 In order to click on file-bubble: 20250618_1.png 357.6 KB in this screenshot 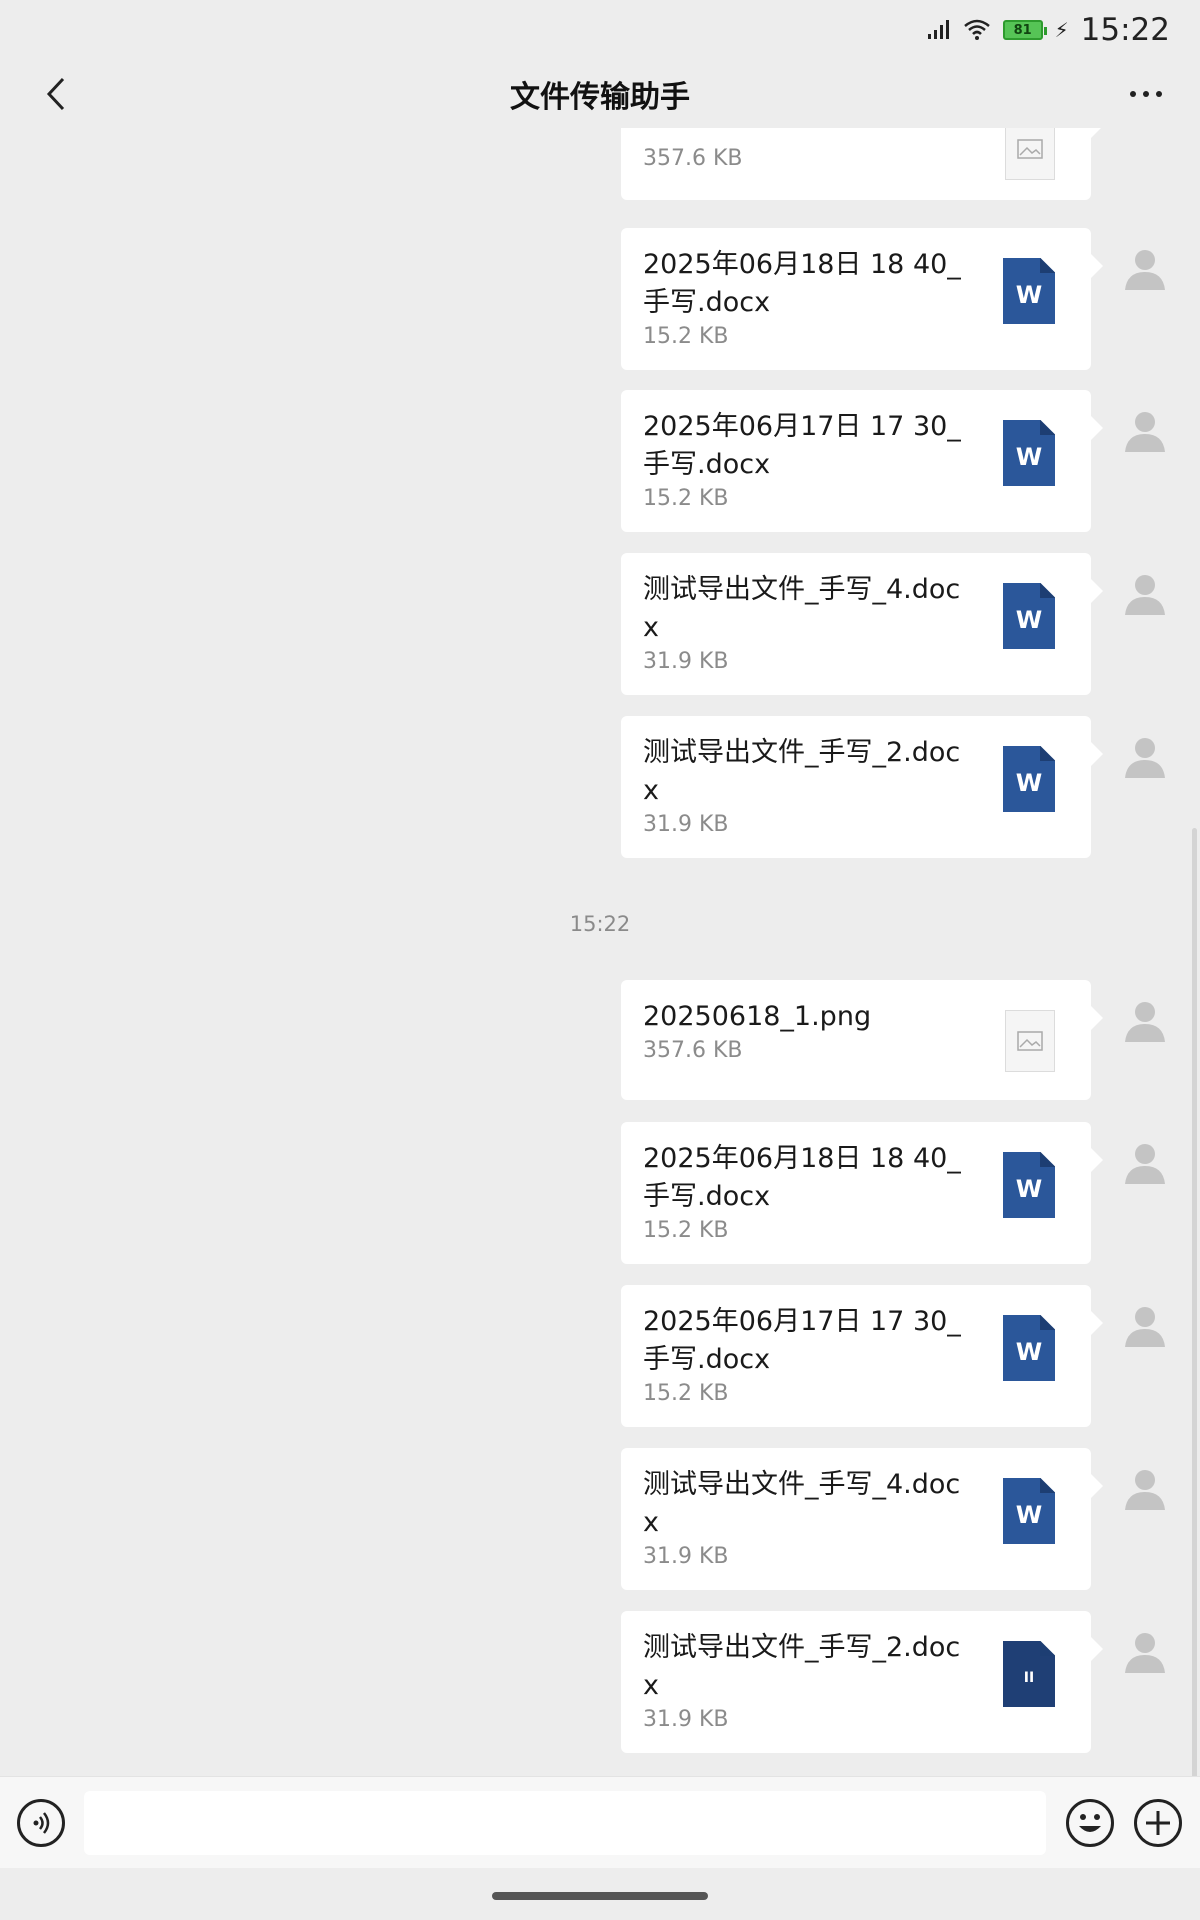, I will do `click(862, 1040)`.